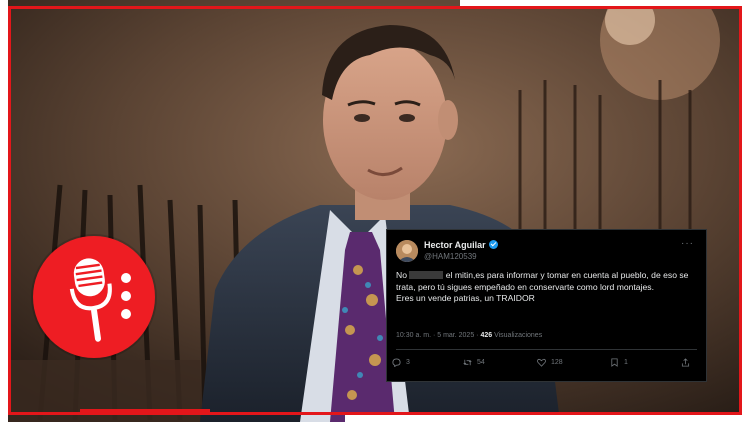 The image size is (750, 422). I want to click on tweet-text-line2: Eres un vende patrias, un TRAIDOR, so click(465, 298).